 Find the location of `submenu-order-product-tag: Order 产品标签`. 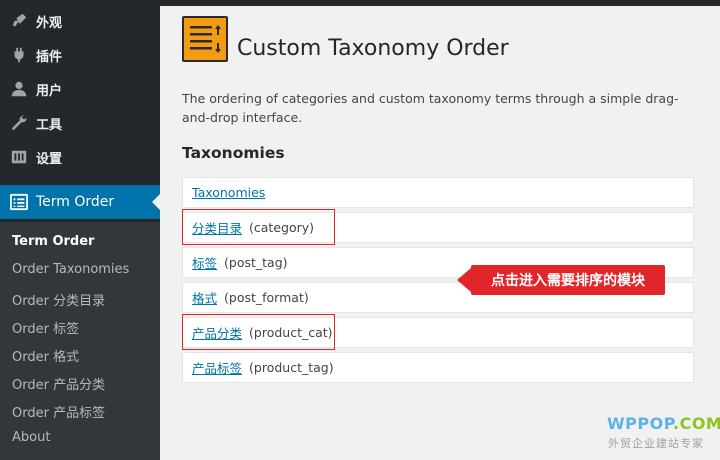

submenu-order-product-tag: Order 产品标签 is located at coordinates (58, 411).